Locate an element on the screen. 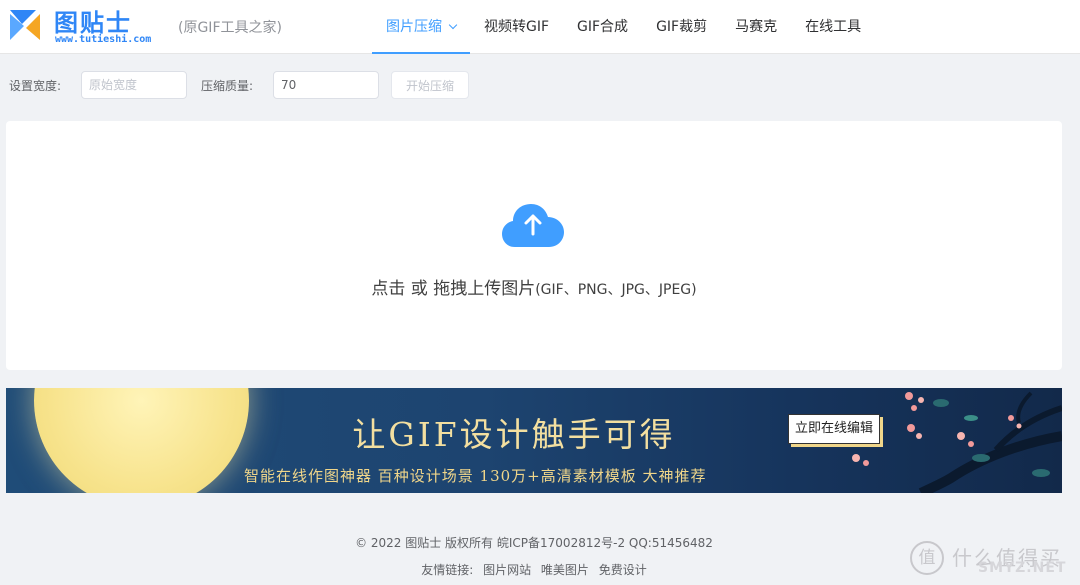 This screenshot has width=1080, height=585. brand-tagline: (原GIF工具之家) is located at coordinates (230, 28).